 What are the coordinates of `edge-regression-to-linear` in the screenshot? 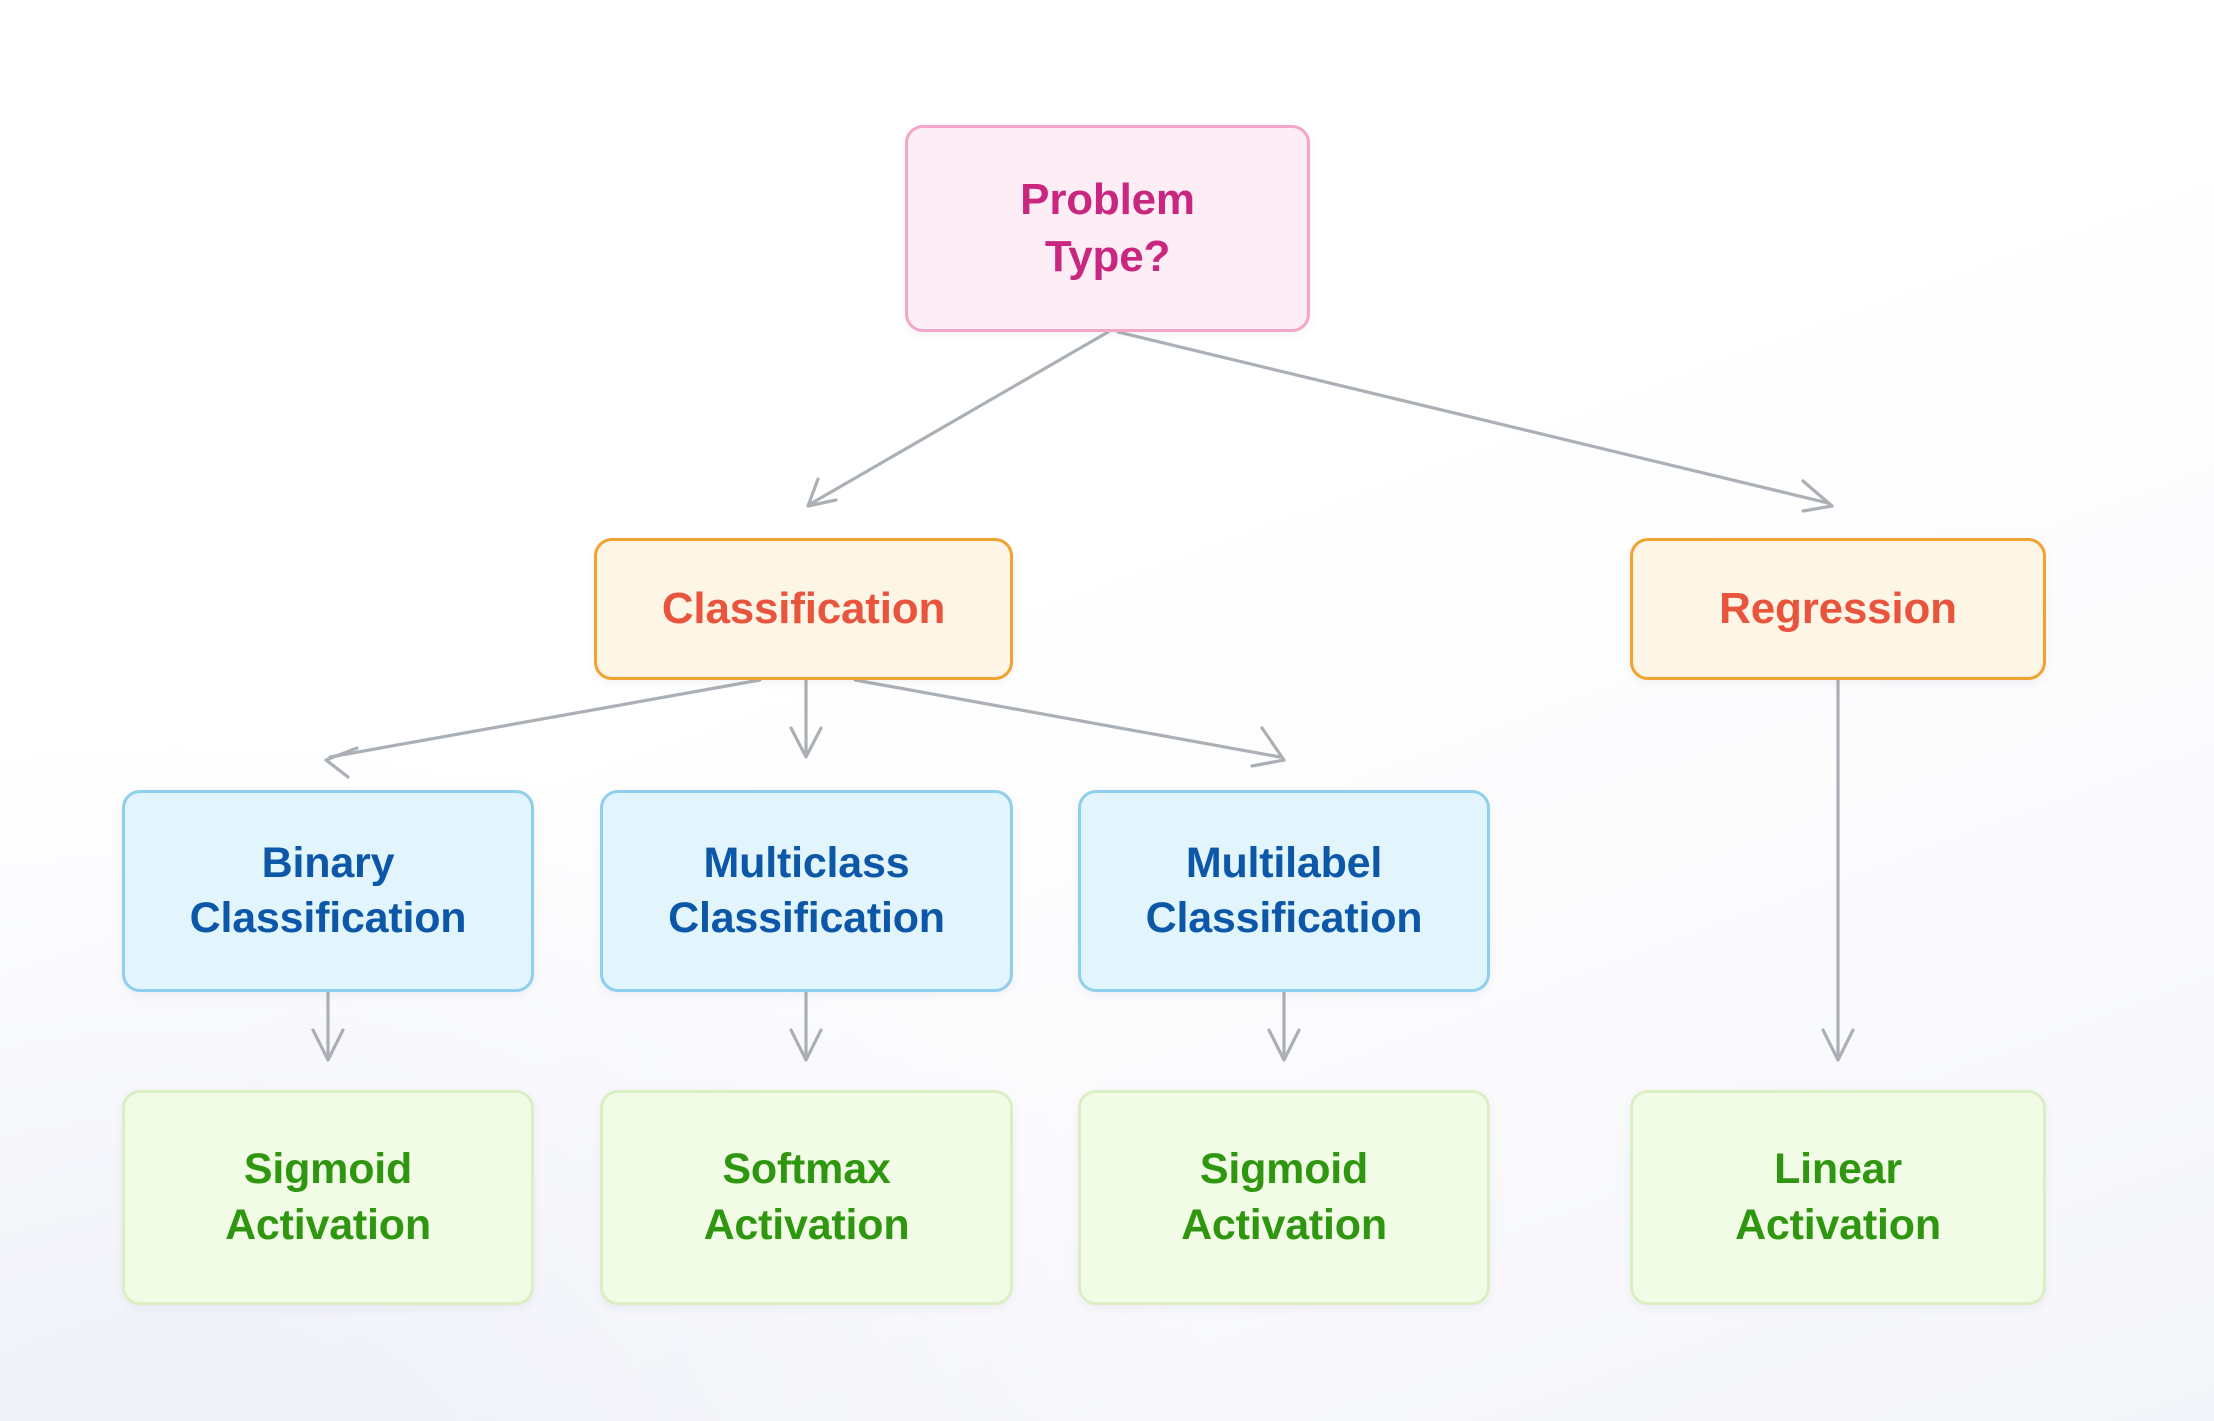 It's located at (1838, 870).